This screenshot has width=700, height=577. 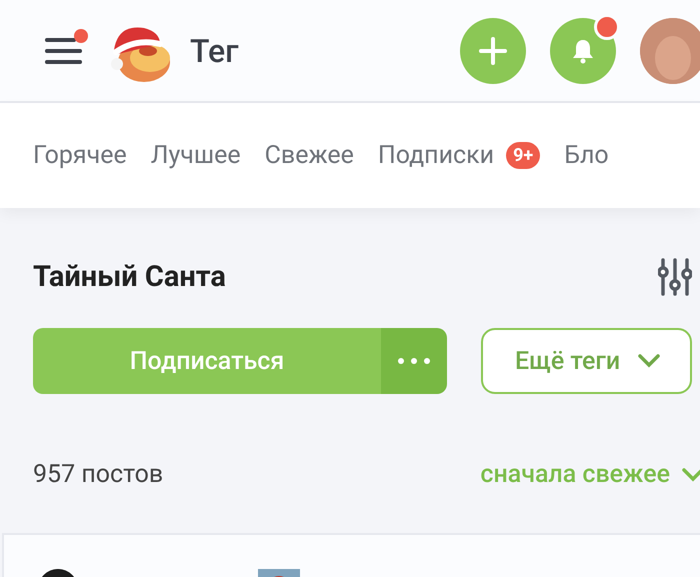 I want to click on post-count: 957 постов, so click(x=98, y=474).